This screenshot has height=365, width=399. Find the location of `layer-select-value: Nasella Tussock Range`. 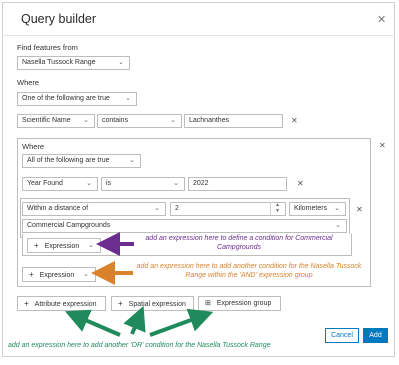

layer-select-value: Nasella Tussock Range is located at coordinates (59, 62).